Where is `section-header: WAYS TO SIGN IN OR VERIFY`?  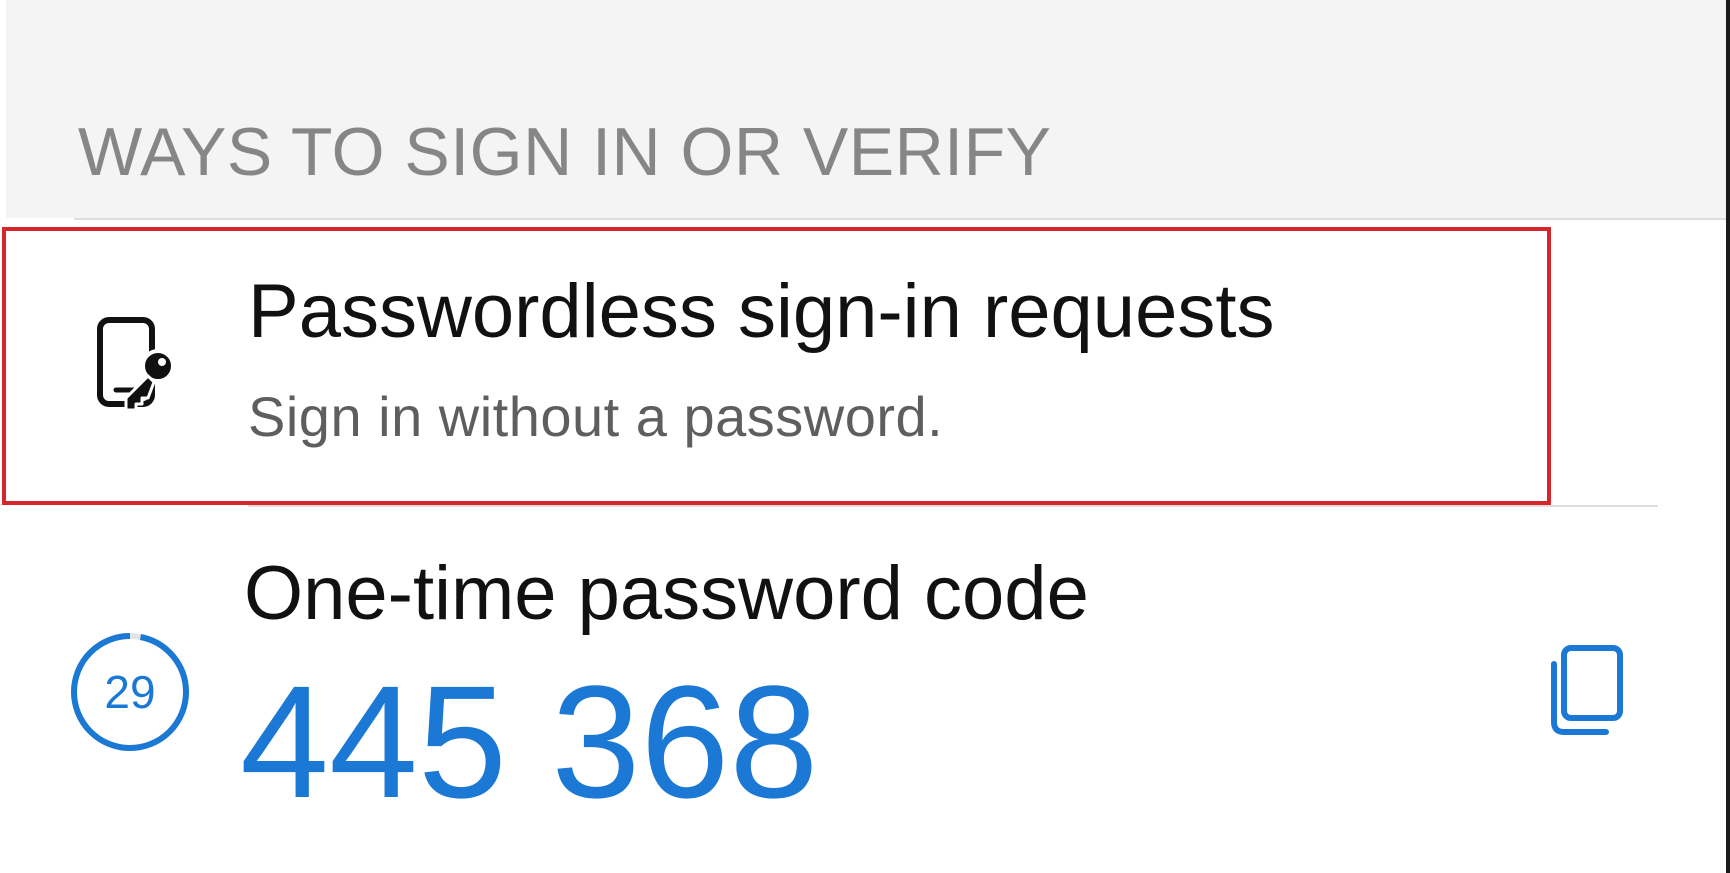
section-header: WAYS TO SIGN IN OR VERIFY is located at coordinates (565, 152).